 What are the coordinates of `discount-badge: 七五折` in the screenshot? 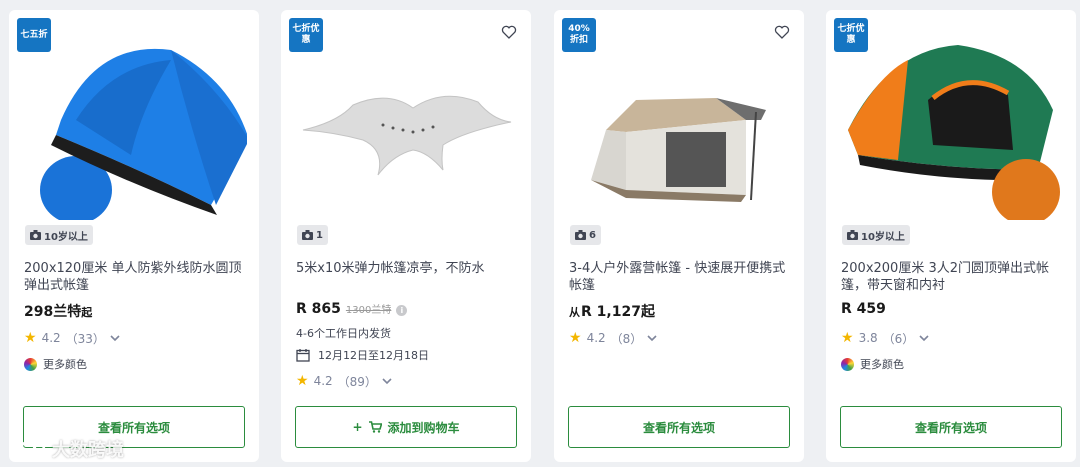 It's located at (34, 35).